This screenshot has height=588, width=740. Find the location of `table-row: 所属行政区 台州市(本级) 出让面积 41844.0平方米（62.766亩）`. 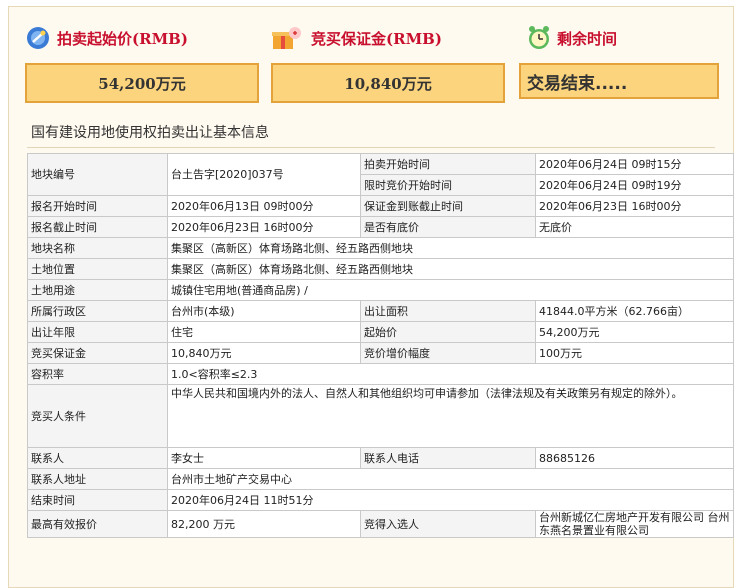

table-row: 所属行政区 台州市(本级) 出让面积 41844.0平方米（62.766亩） is located at coordinates (380, 311).